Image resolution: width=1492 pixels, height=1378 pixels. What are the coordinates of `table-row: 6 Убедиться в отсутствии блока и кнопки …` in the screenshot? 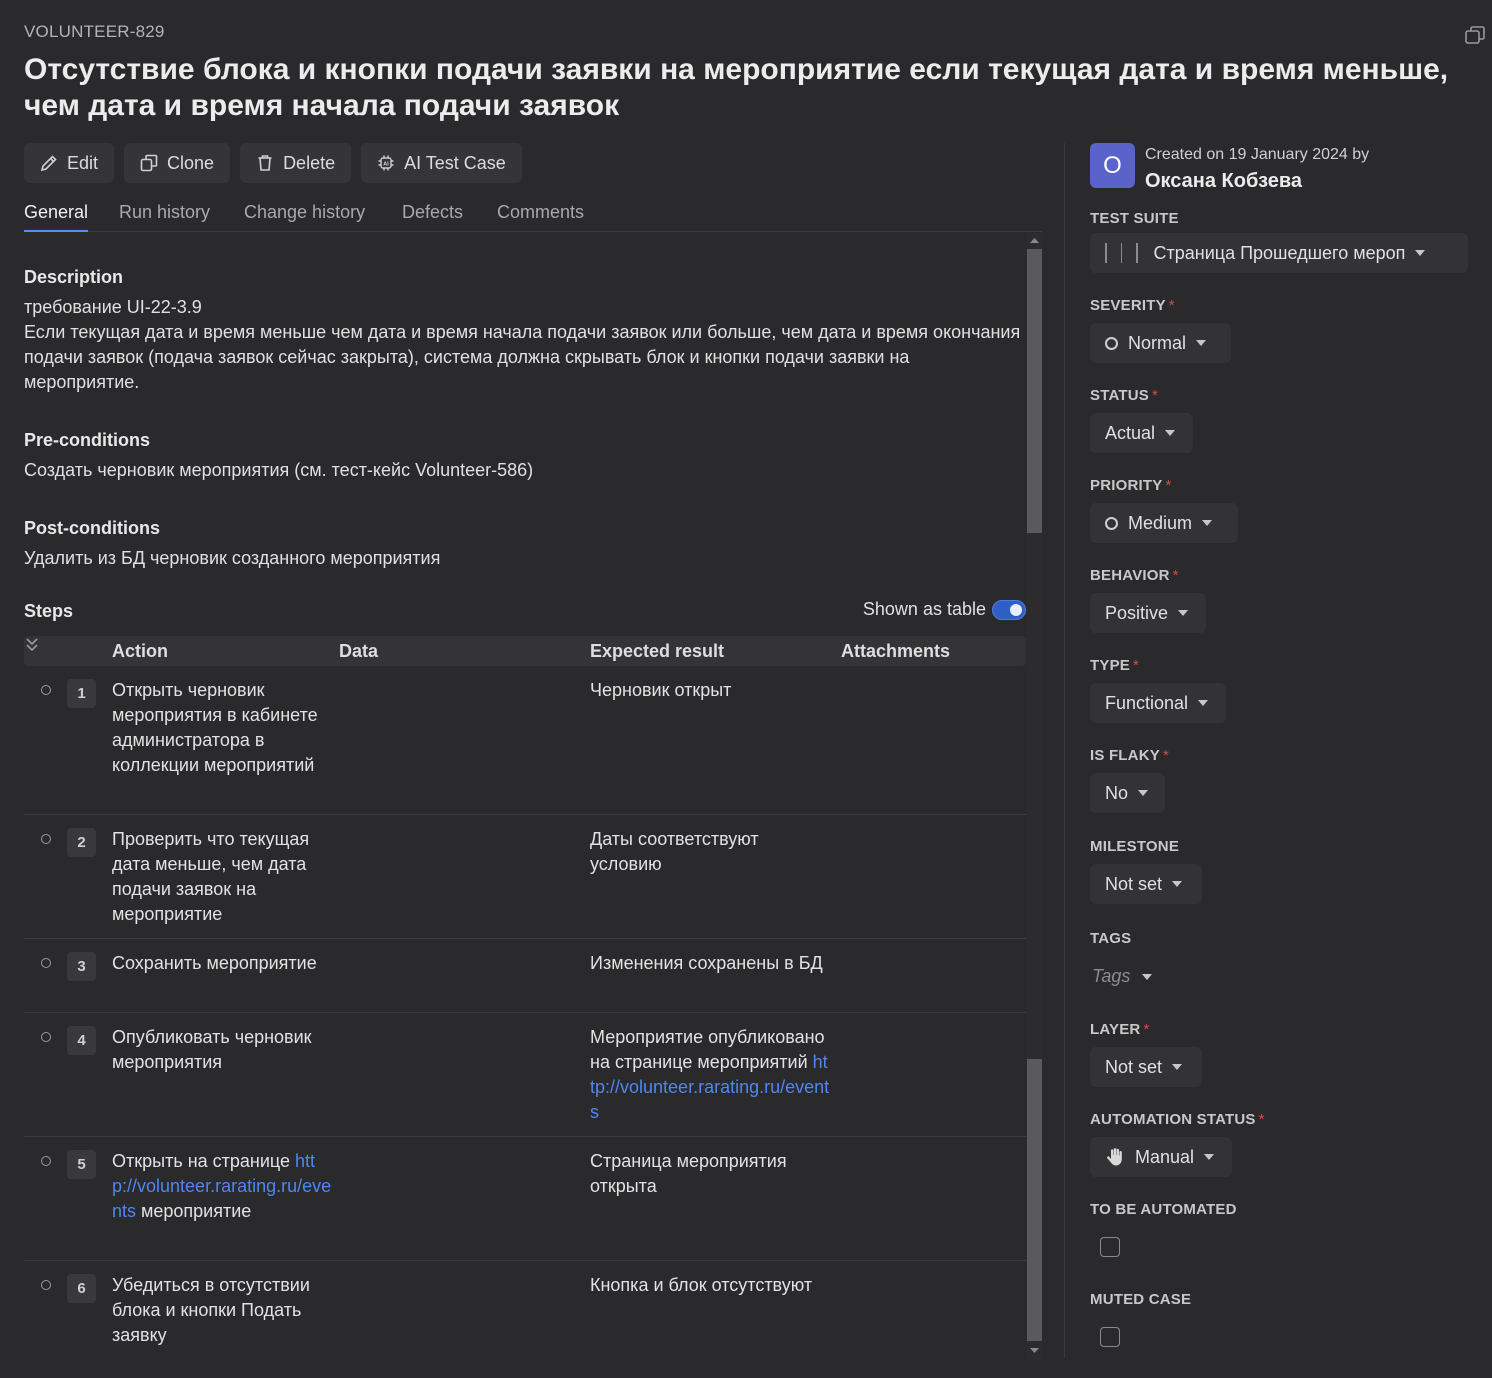 It's located at (525, 1315).